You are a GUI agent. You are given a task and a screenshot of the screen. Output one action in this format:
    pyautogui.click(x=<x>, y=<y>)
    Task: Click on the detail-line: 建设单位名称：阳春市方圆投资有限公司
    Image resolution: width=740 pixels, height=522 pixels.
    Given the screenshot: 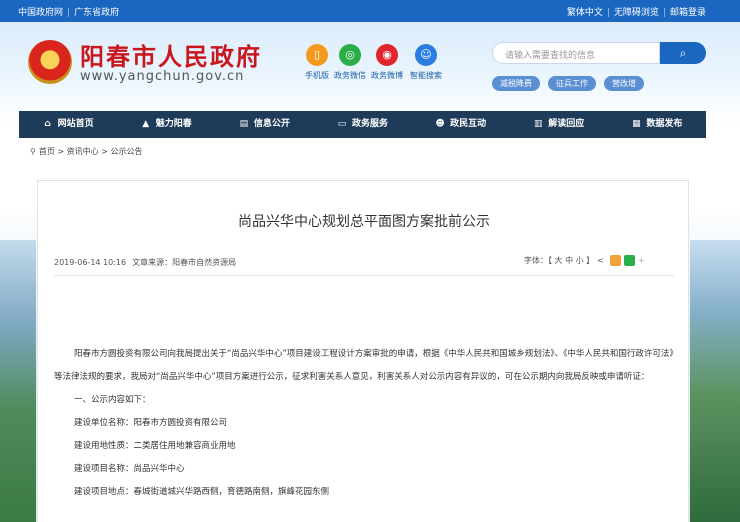 What is the action you would take?
    pyautogui.click(x=151, y=423)
    